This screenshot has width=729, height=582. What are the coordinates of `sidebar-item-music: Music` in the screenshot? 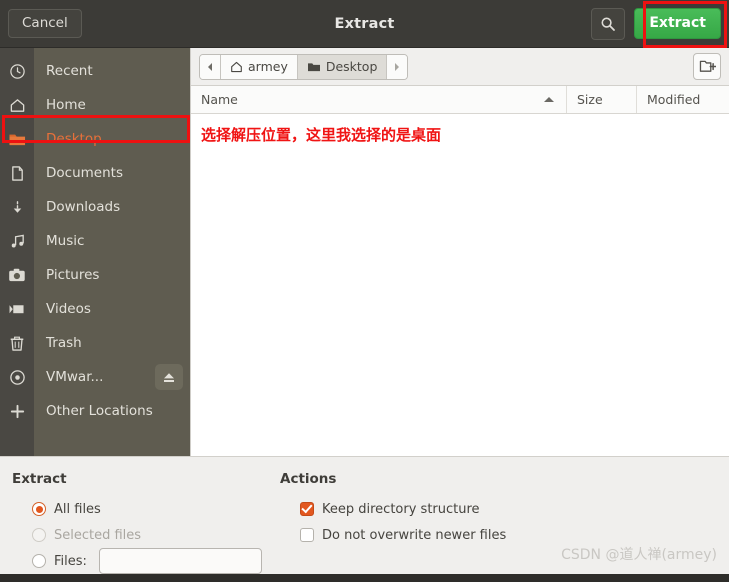 It's located at (112, 241).